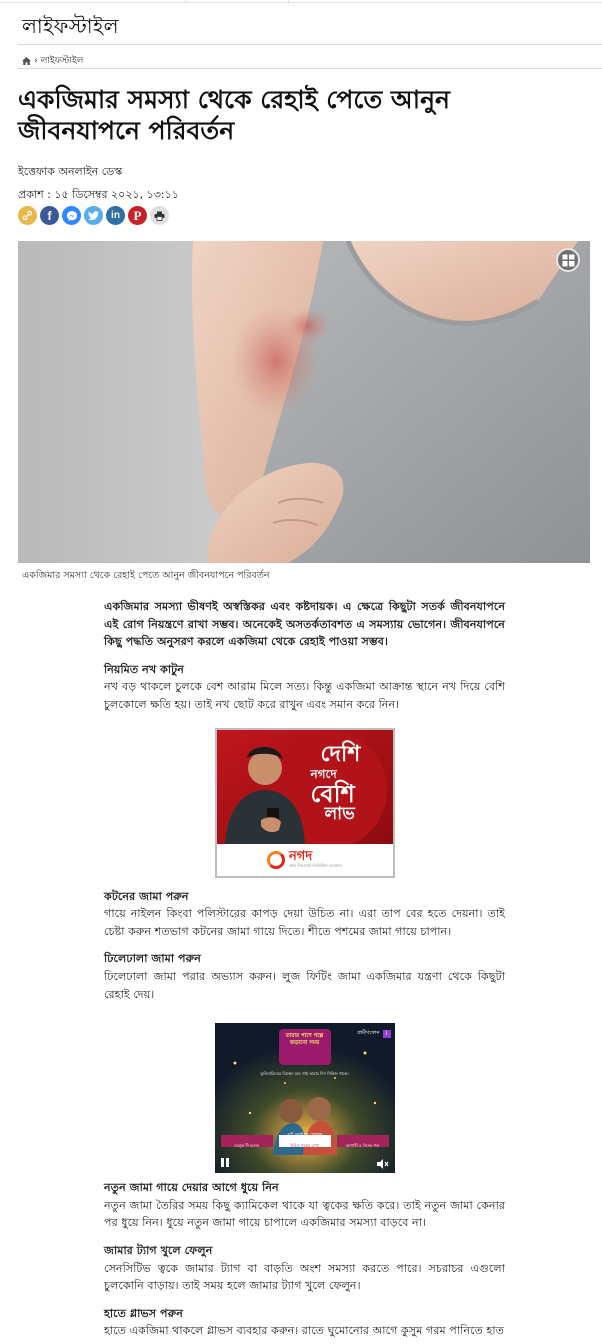 This screenshot has width=602, height=1344. I want to click on nagad-ad-slogan: দেশি নগদে বেশি লাভ, so click(335, 782).